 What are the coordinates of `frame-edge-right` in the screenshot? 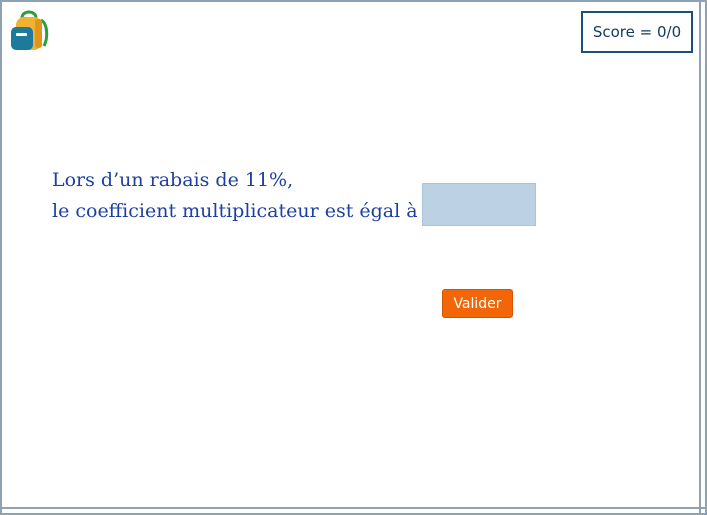 It's located at (700, 257).